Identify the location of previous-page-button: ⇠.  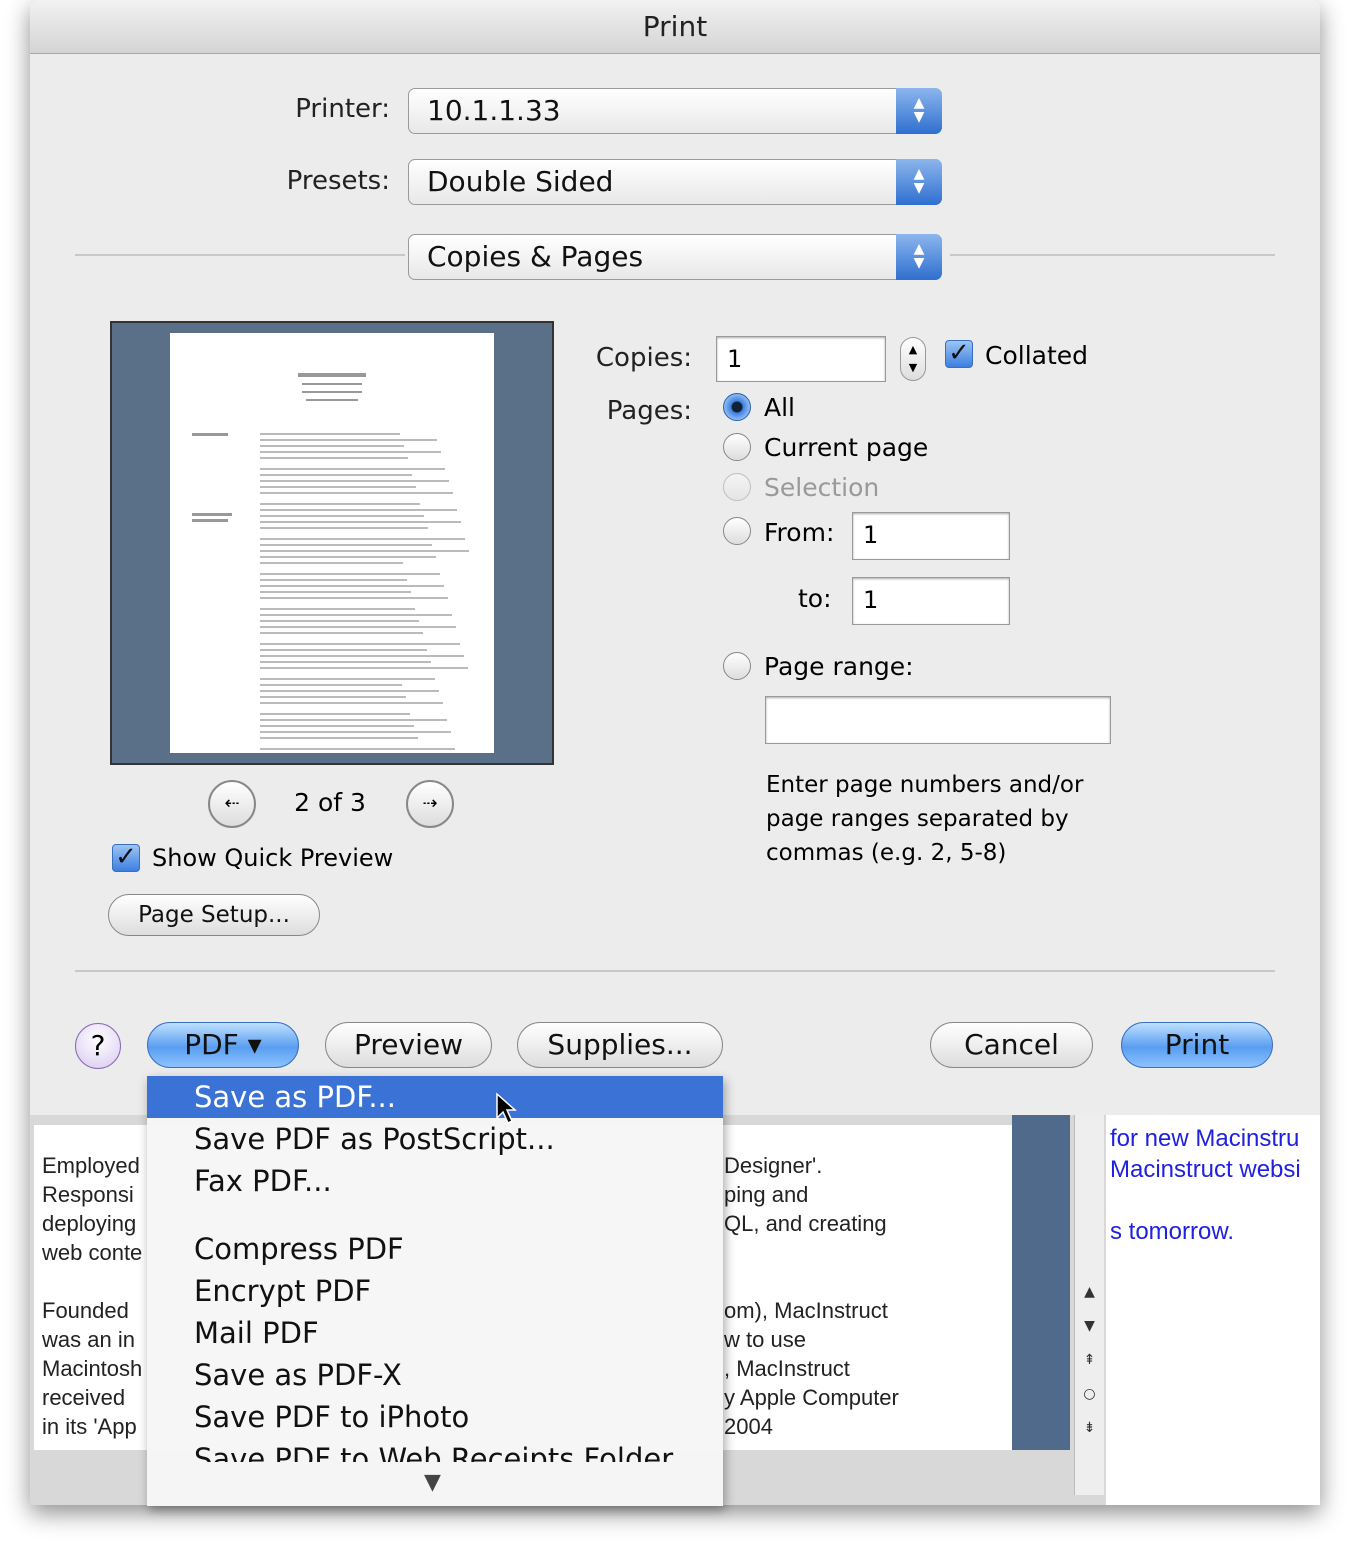
(232, 804).